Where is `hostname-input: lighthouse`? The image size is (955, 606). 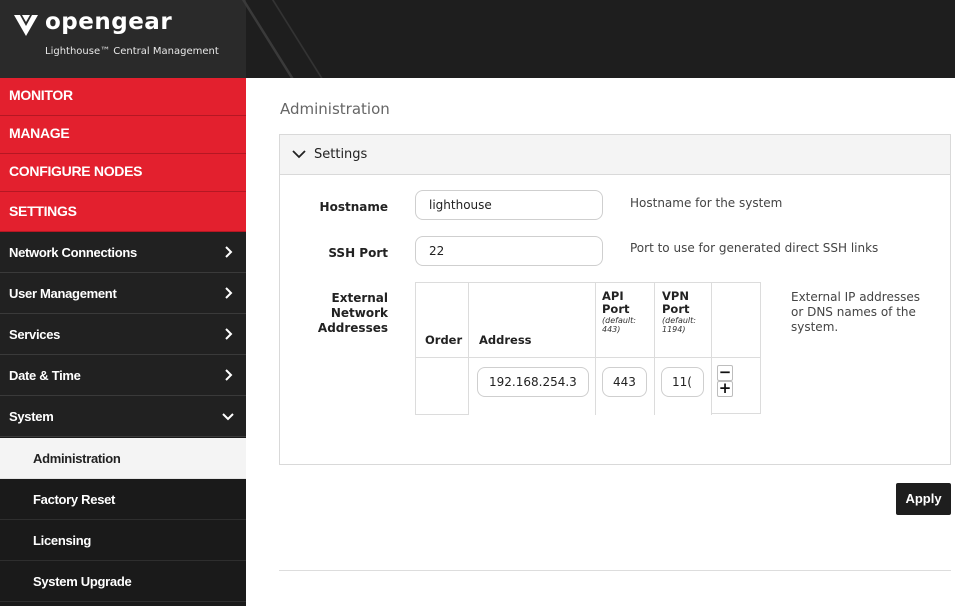 hostname-input: lighthouse is located at coordinates (509, 205).